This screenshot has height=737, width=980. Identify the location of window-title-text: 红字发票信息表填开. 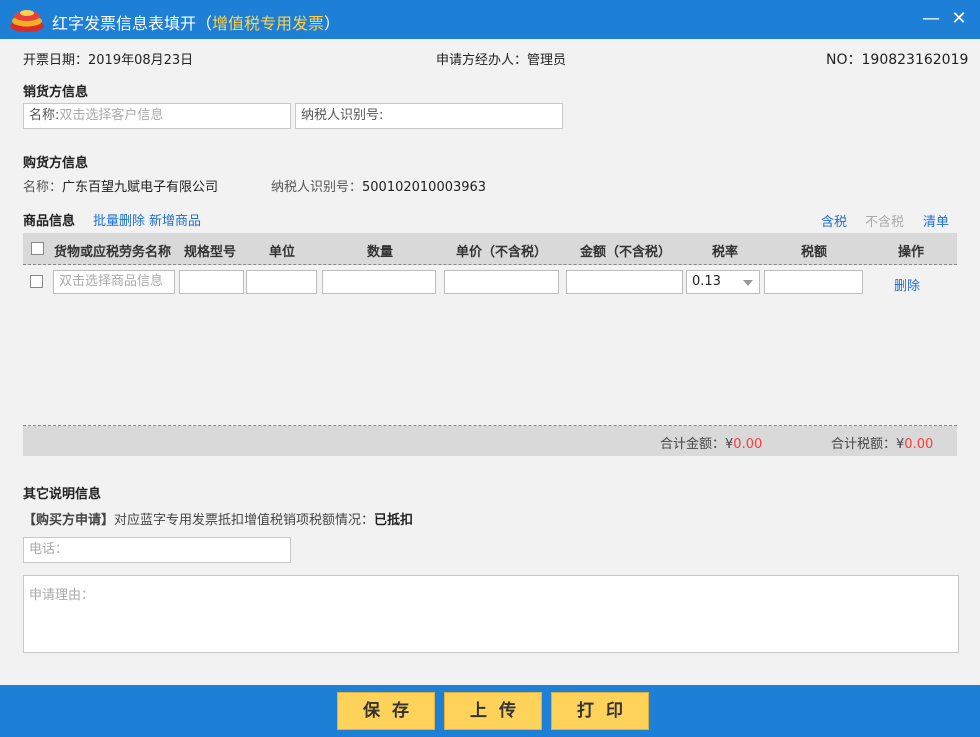
(124, 23).